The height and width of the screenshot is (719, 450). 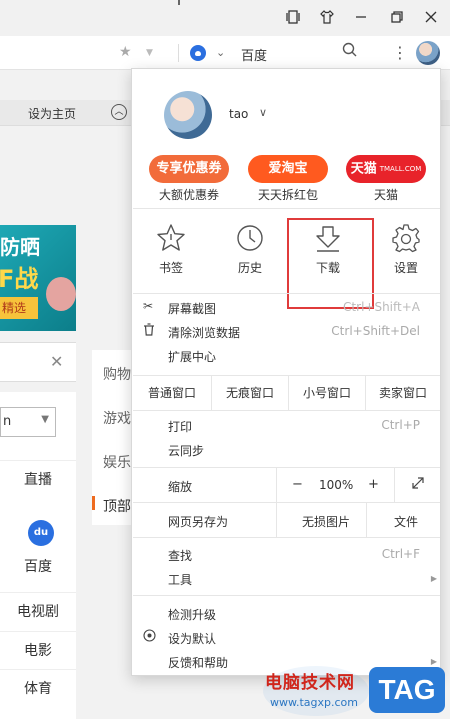 I want to click on bookmarks-tool-button: 书签, so click(x=171, y=250).